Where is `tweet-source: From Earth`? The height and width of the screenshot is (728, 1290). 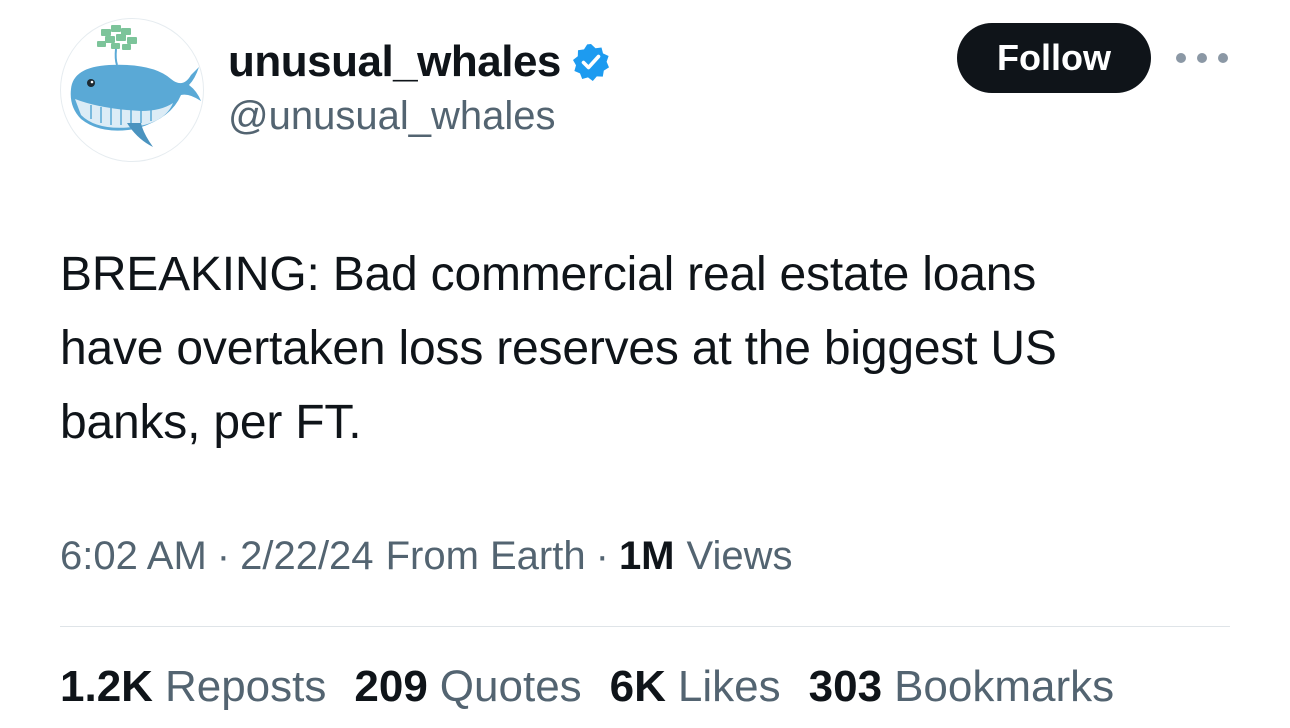
tweet-source: From Earth is located at coordinates (485, 556).